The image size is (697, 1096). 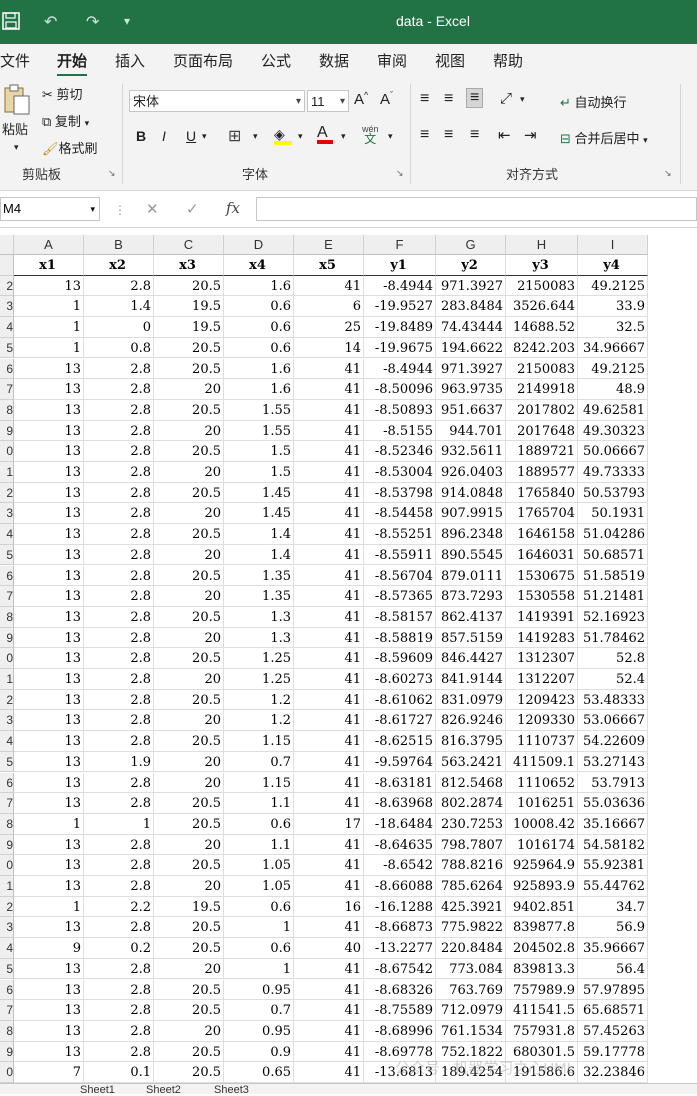 What do you see at coordinates (613, 741) in the screenshot?
I see `table-cell: 54.22609` at bounding box center [613, 741].